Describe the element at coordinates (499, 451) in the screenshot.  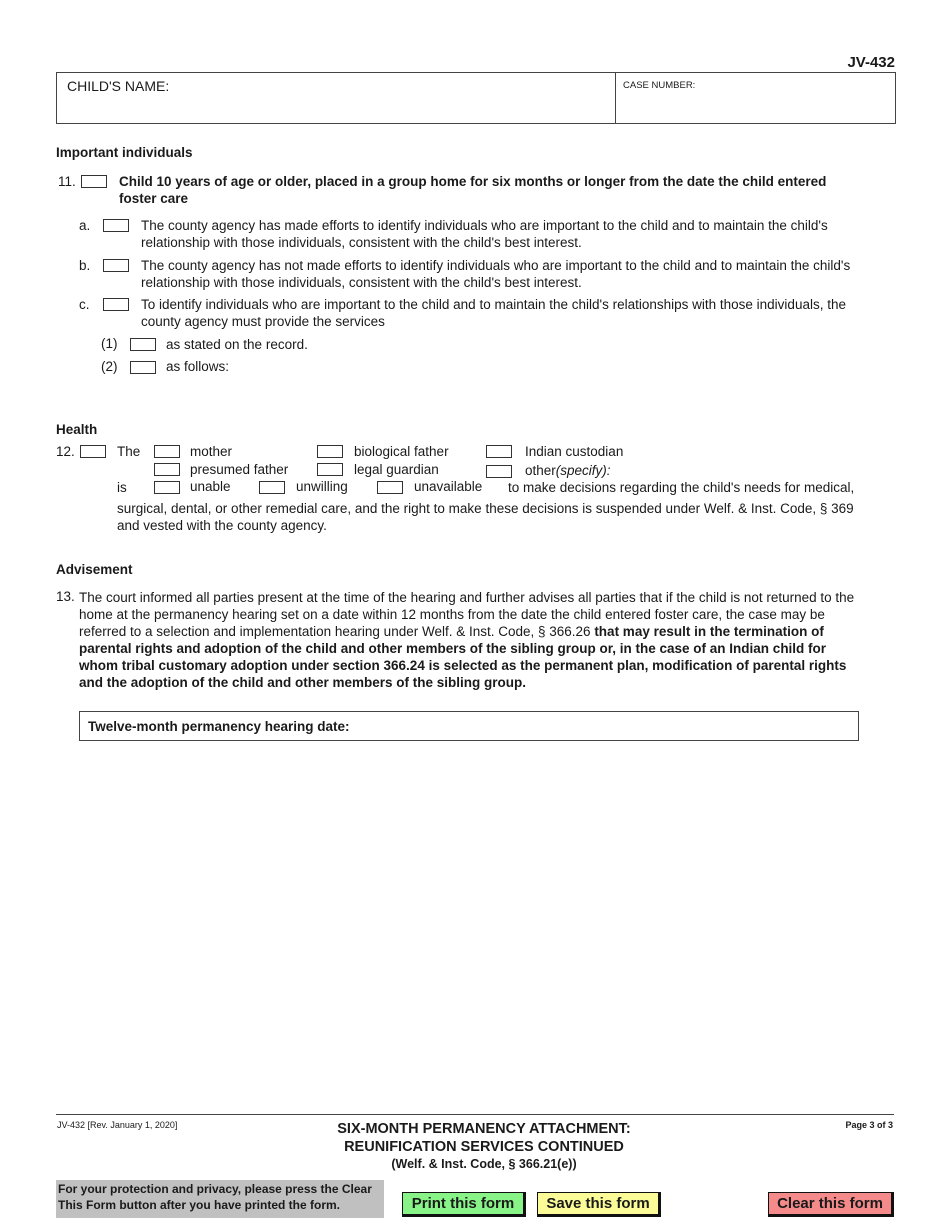
I see `indian-custodian-checkbox` at that location.